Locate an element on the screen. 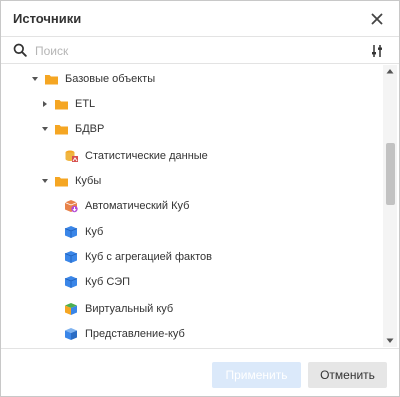 Image resolution: width=400 pixels, height=397 pixels. tree-item-bdvr: БДВР is located at coordinates (72, 129).